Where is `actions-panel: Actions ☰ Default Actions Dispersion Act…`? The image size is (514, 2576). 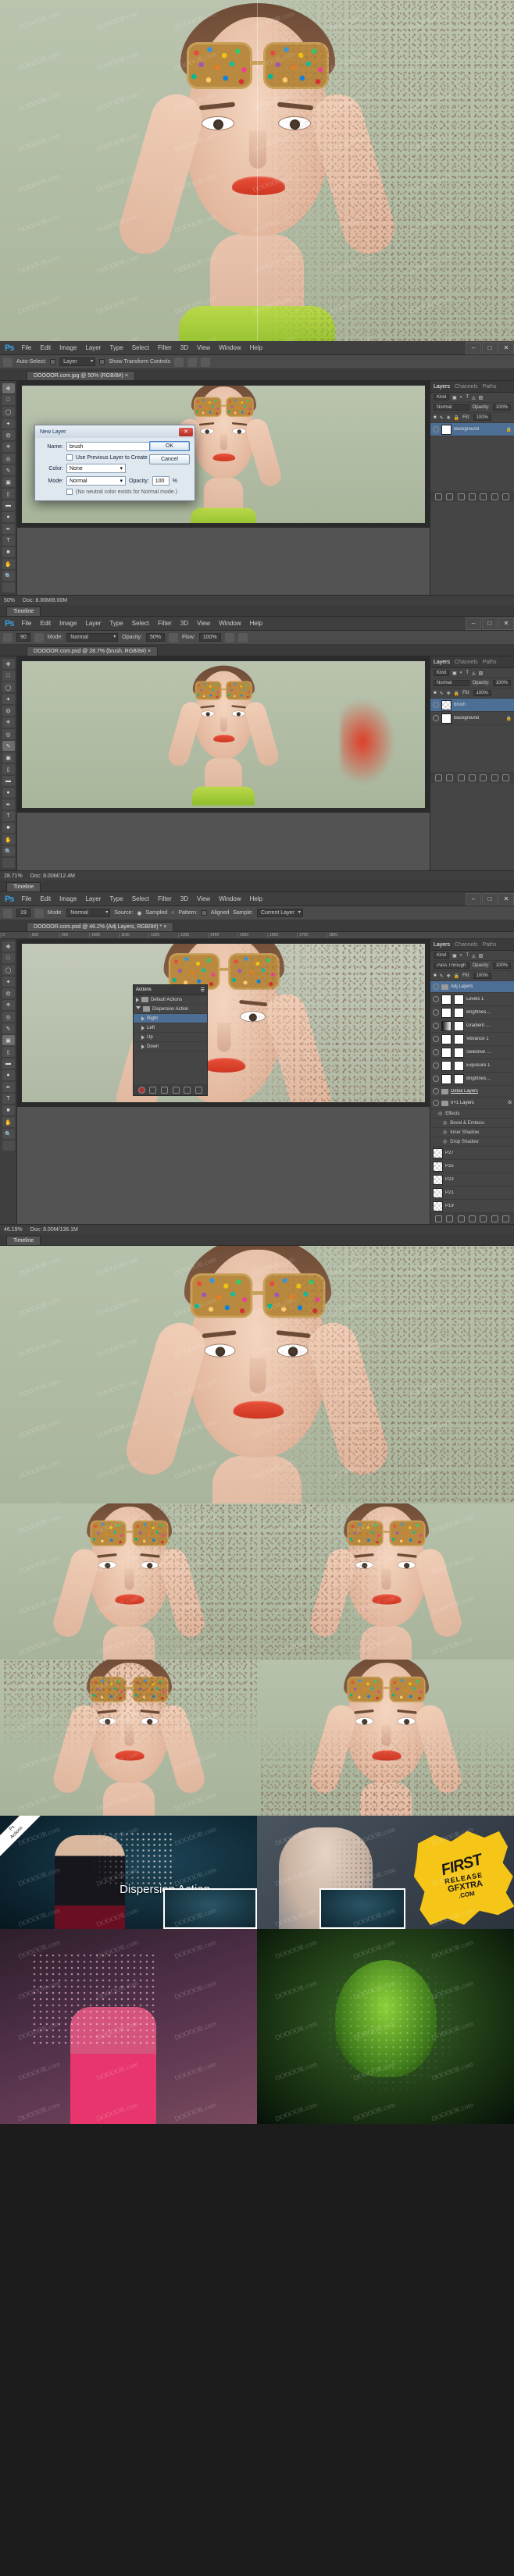 actions-panel: Actions ☰ Default Actions Dispersion Act… is located at coordinates (170, 1040).